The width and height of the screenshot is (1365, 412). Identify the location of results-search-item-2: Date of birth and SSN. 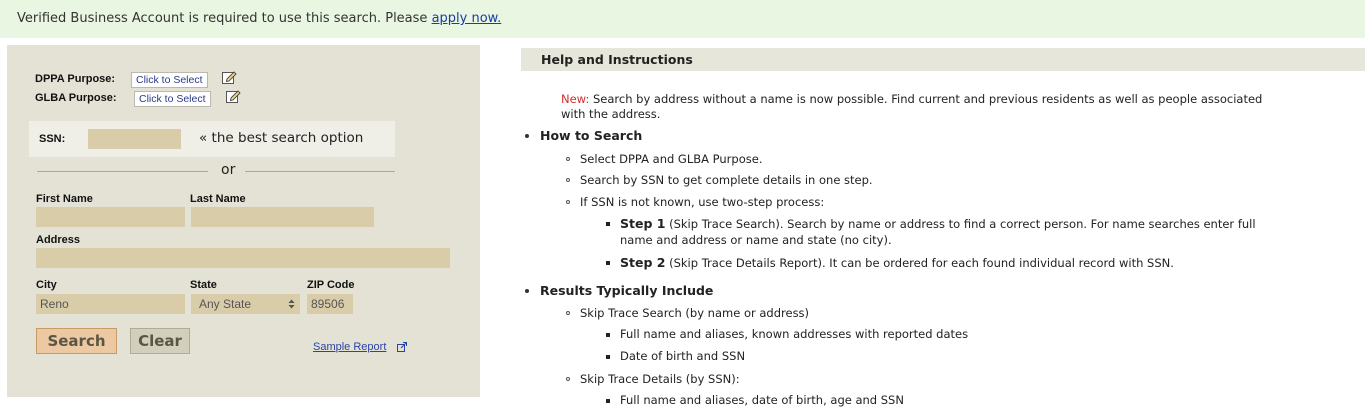
(683, 356).